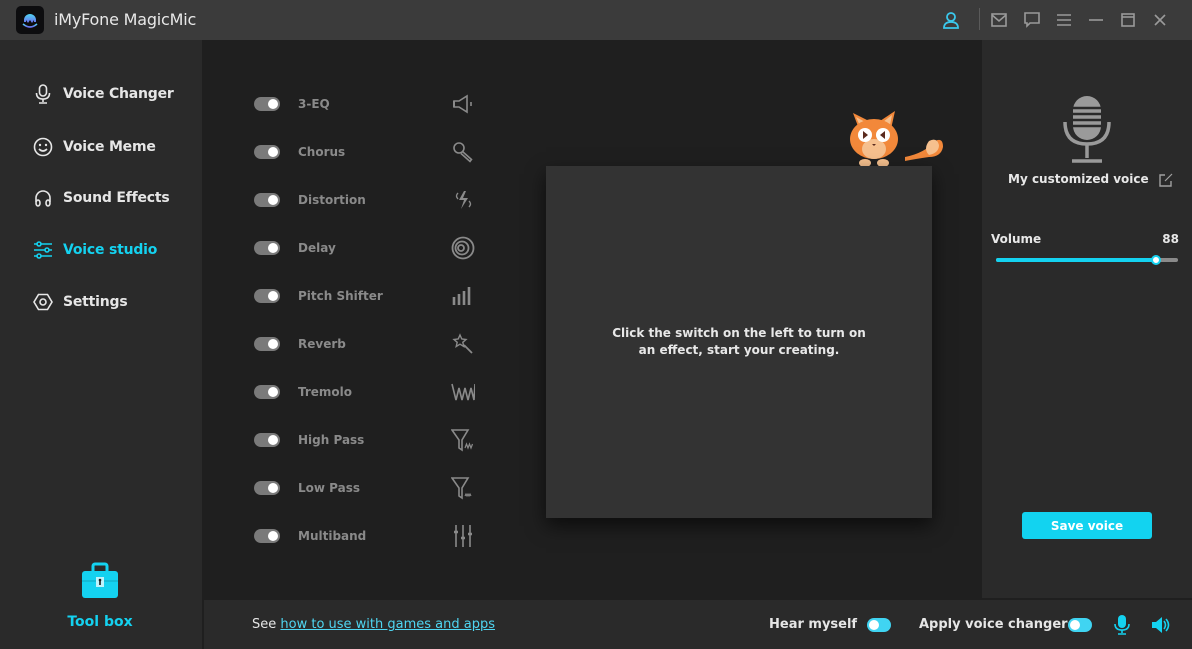  I want to click on effect-label: Multiband, so click(332, 536).